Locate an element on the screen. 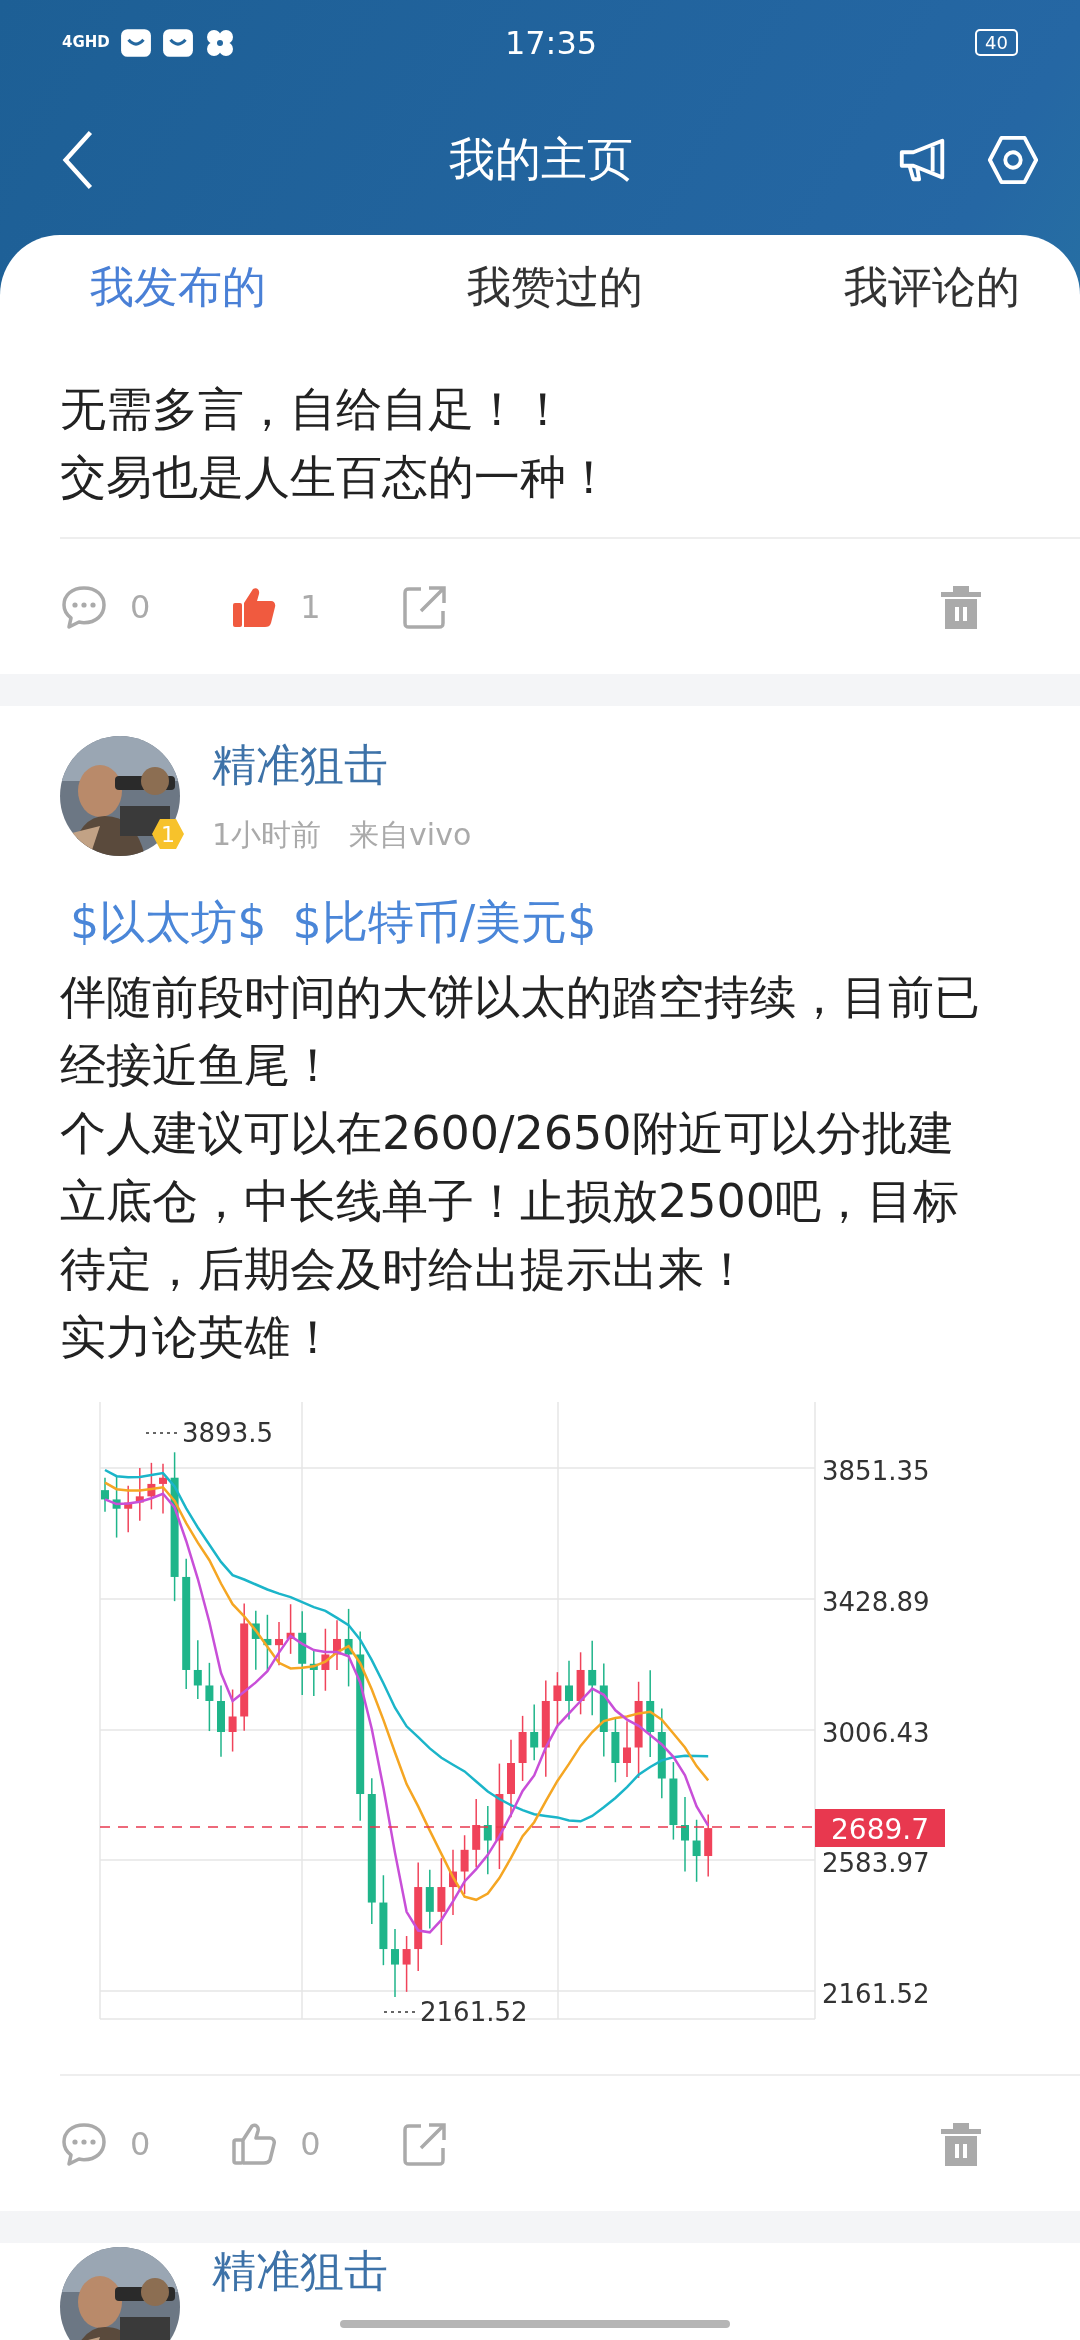 This screenshot has height=2340, width=1080. low-price-label: 2161.52 is located at coordinates (474, 2012).